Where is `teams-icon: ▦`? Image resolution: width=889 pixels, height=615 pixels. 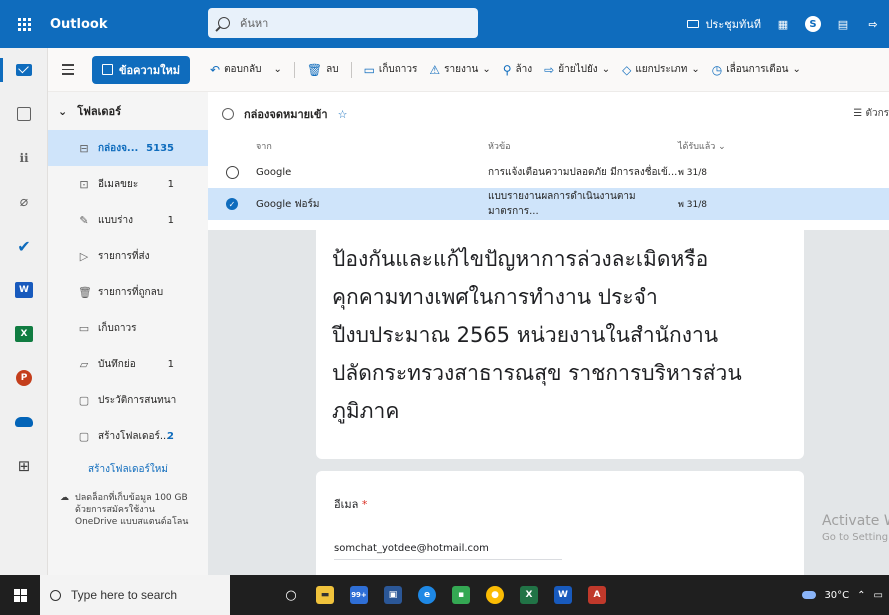 teams-icon: ▦ is located at coordinates (783, 24).